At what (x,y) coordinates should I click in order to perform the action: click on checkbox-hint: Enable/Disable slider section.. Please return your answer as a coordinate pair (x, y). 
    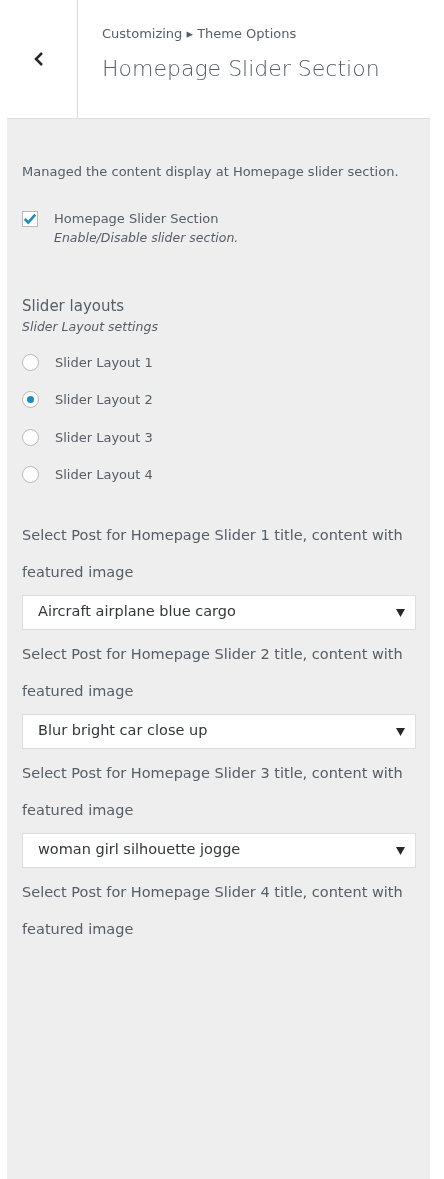
    Looking at the image, I should click on (146, 237).